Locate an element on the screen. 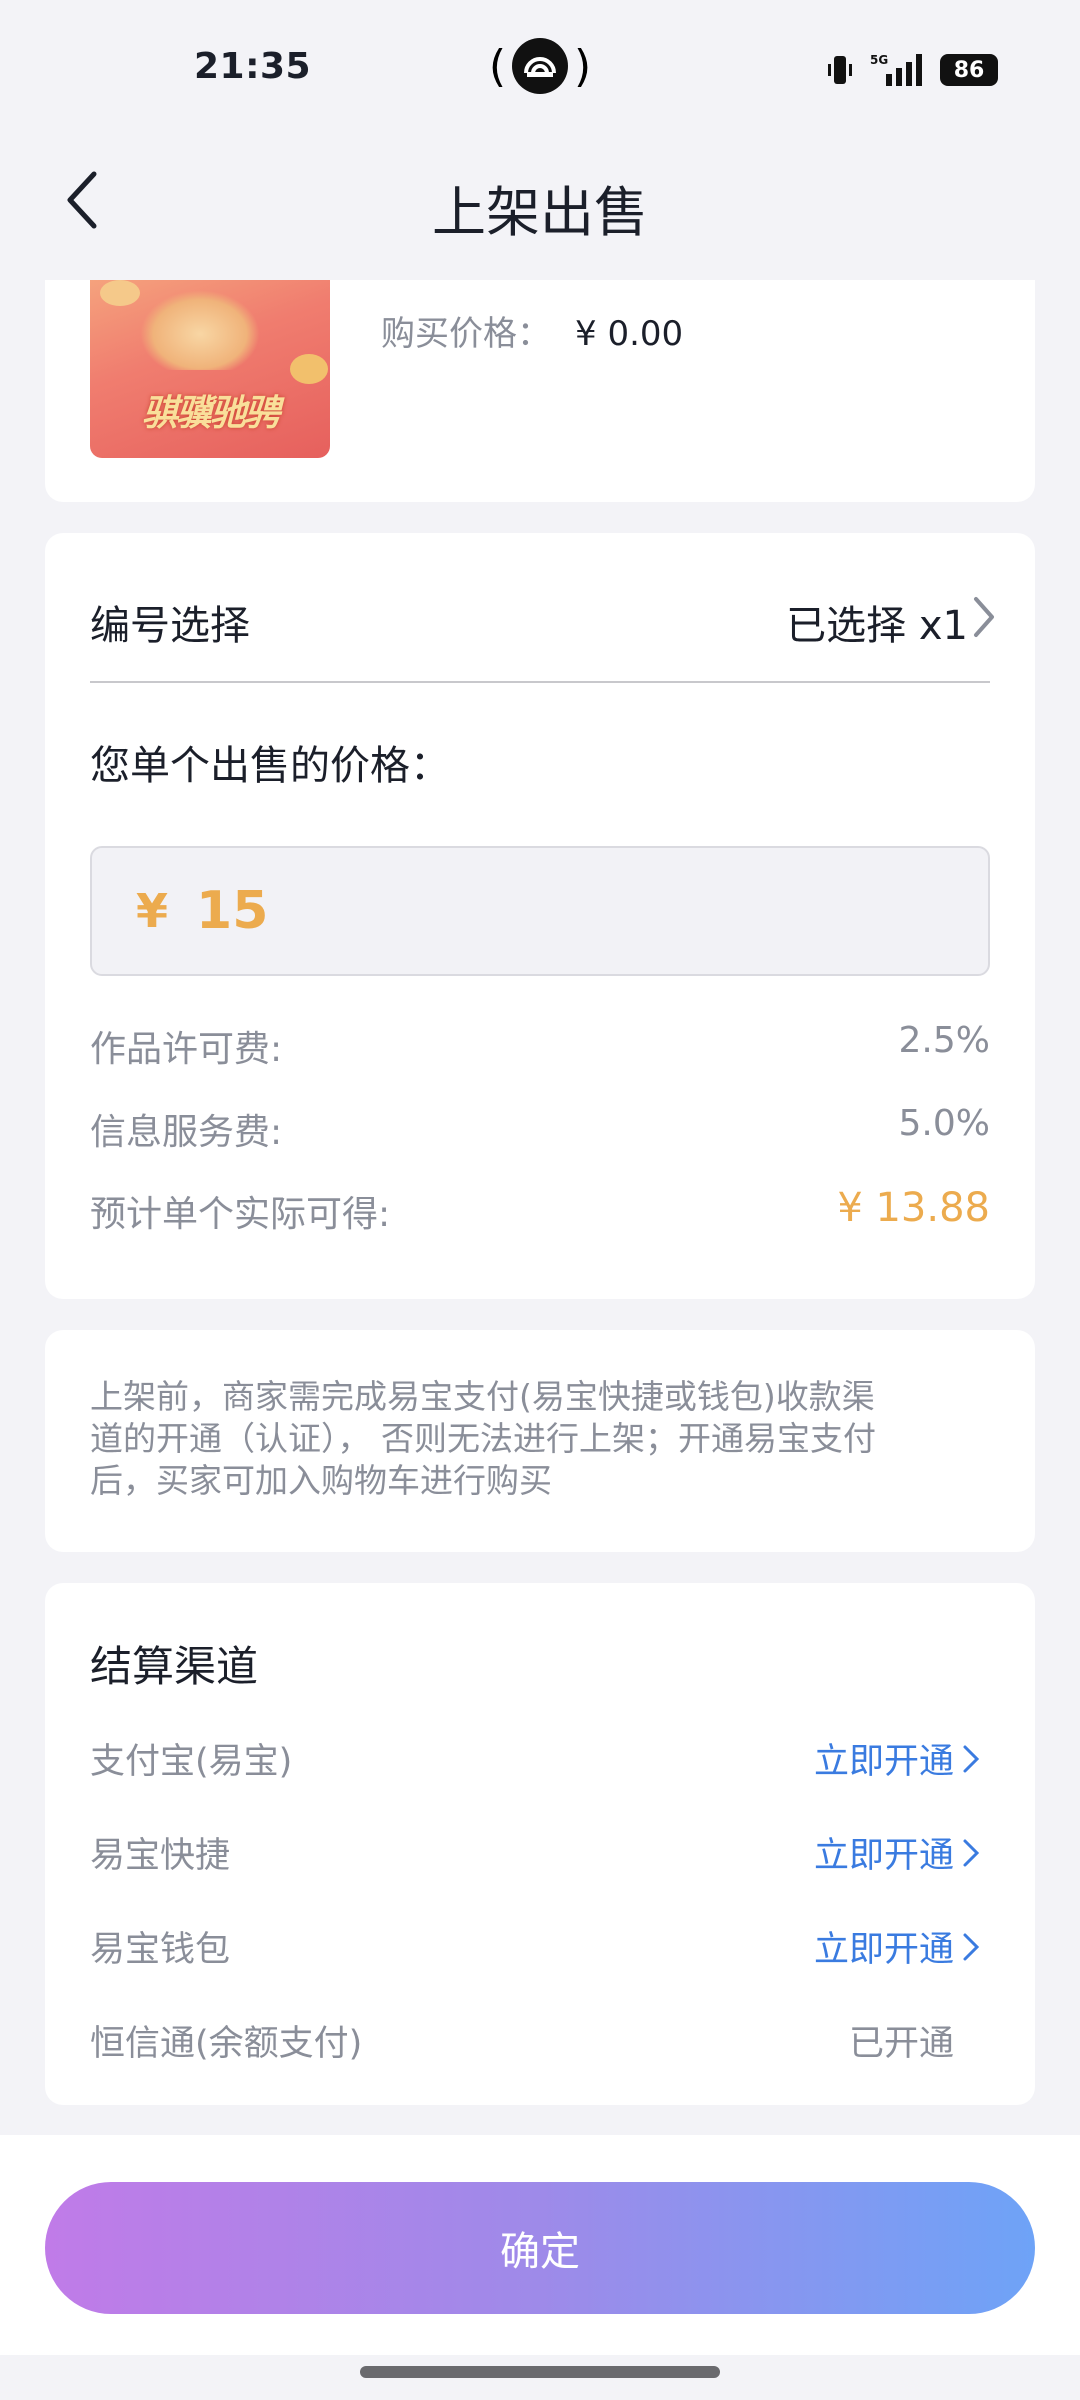  number-select-row: 编号选择 已选择 x1 is located at coordinates (542, 623).